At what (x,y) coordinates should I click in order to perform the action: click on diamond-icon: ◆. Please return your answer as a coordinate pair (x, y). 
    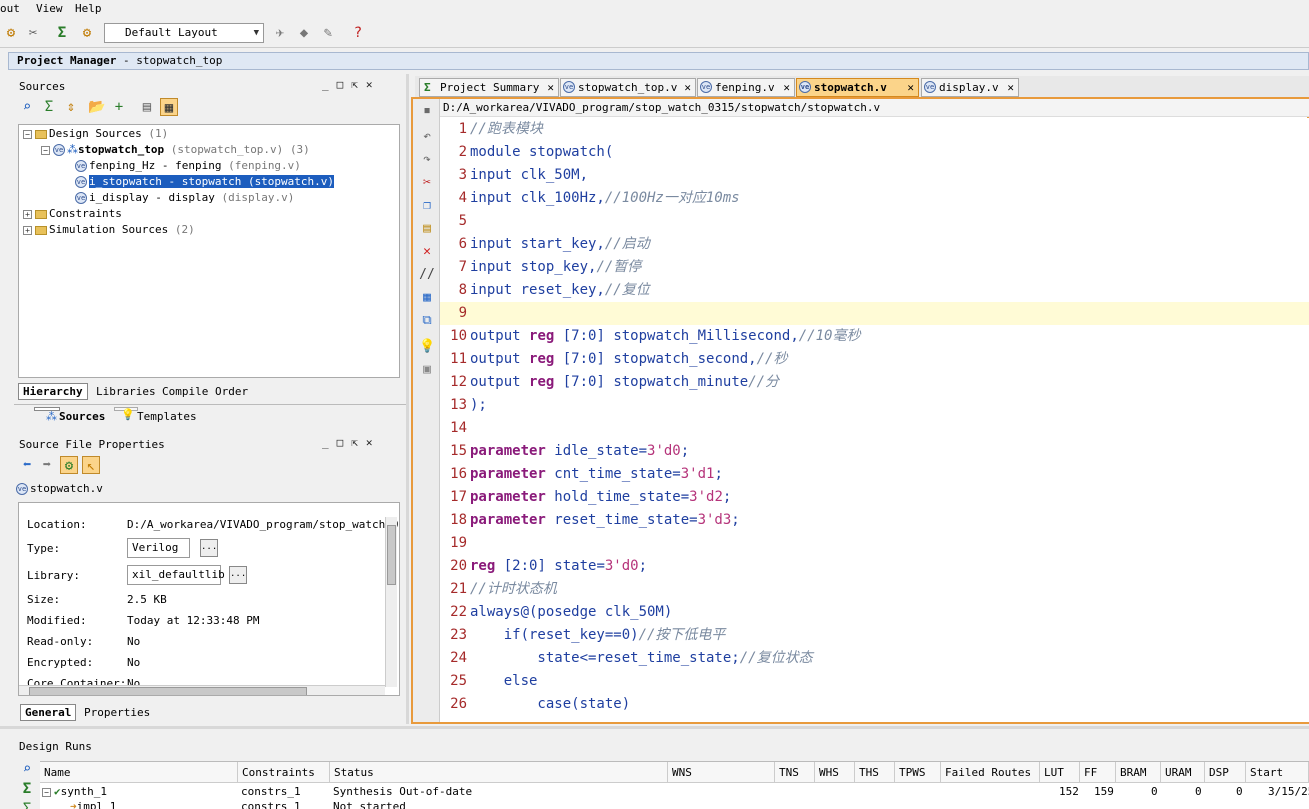
    Looking at the image, I should click on (304, 33).